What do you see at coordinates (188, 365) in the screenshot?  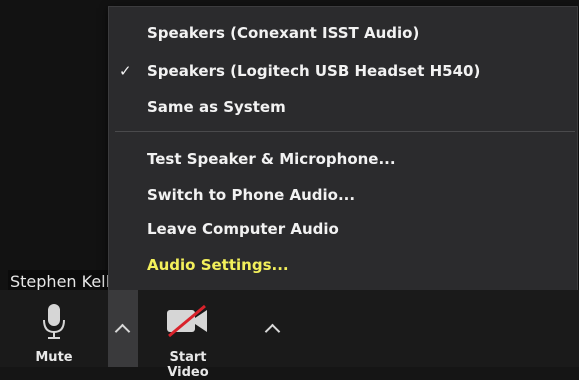 I see `start-video-label: Start Video` at bounding box center [188, 365].